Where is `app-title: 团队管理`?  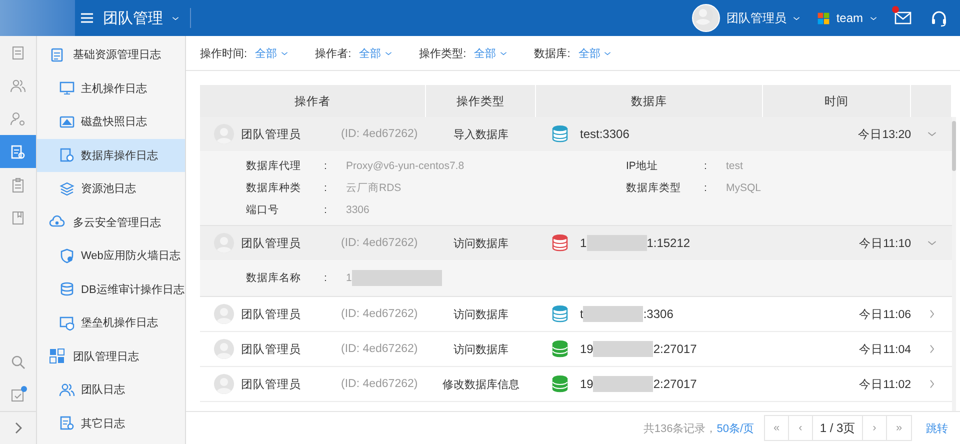 app-title: 团队管理 is located at coordinates (133, 18).